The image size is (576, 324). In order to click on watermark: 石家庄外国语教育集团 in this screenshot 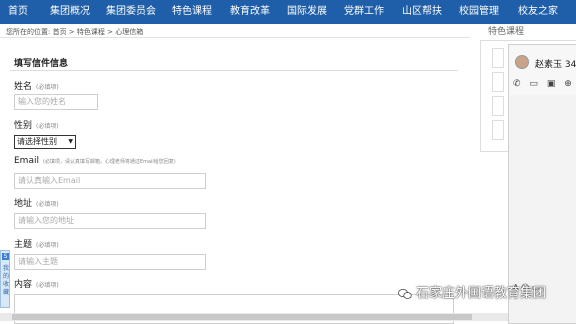, I will do `click(472, 291)`.